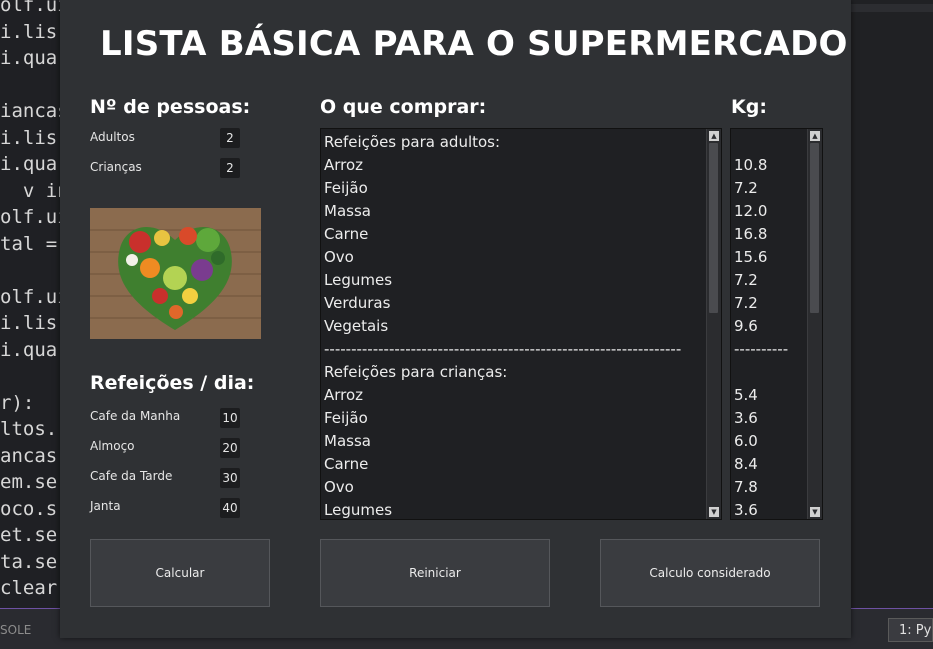 The height and width of the screenshot is (649, 933). What do you see at coordinates (112, 446) in the screenshot?
I see `lunch-label: Almoço` at bounding box center [112, 446].